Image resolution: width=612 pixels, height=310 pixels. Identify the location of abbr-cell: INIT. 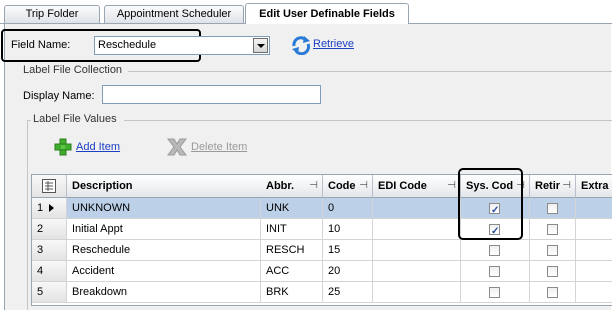
(292, 229).